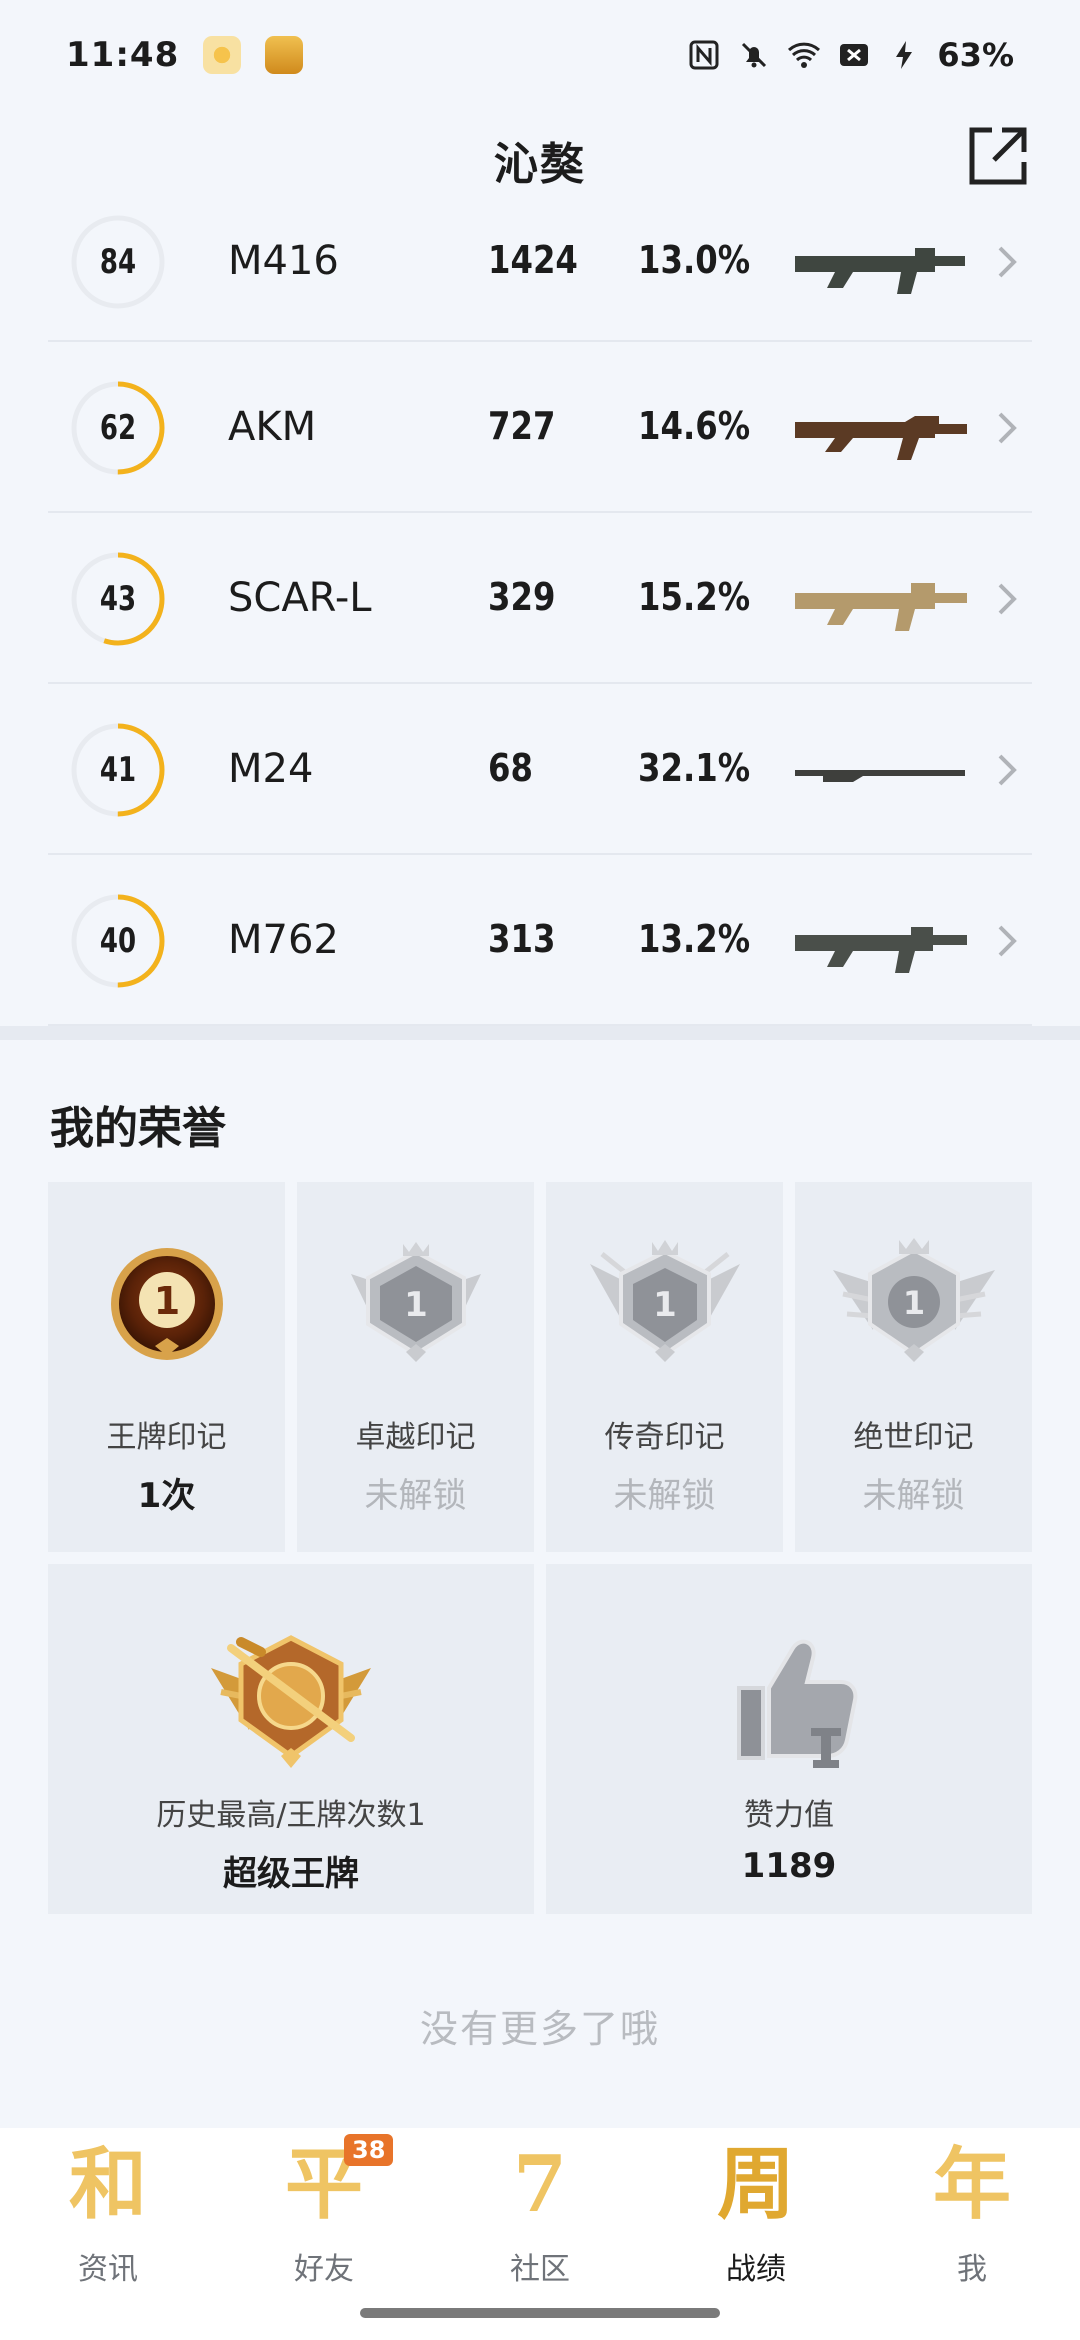  What do you see at coordinates (789, 1866) in the screenshot?
I see `honor-value: 1189` at bounding box center [789, 1866].